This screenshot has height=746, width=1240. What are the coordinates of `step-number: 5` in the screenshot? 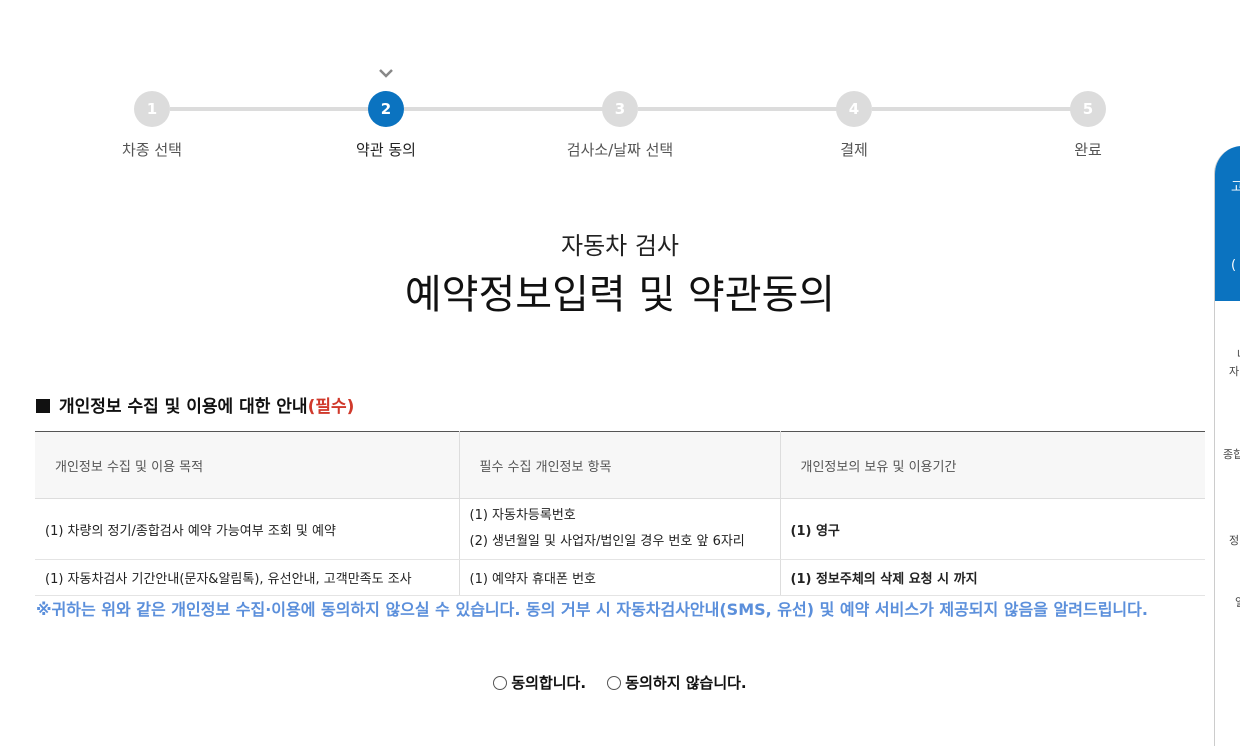 It's located at (1088, 109).